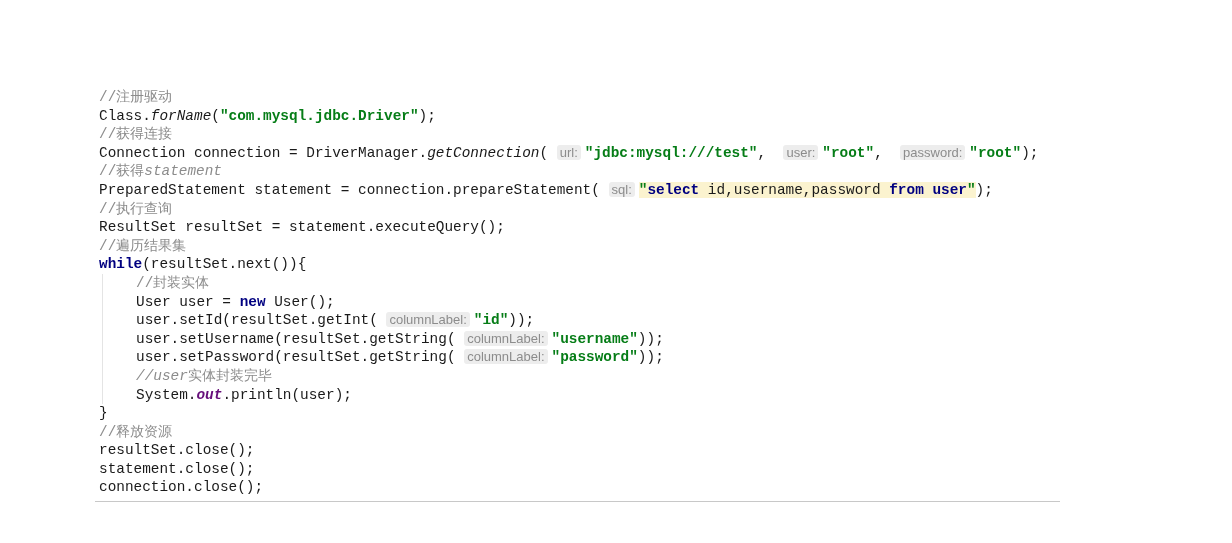  I want to click on parameter-hint: user:, so click(801, 152).